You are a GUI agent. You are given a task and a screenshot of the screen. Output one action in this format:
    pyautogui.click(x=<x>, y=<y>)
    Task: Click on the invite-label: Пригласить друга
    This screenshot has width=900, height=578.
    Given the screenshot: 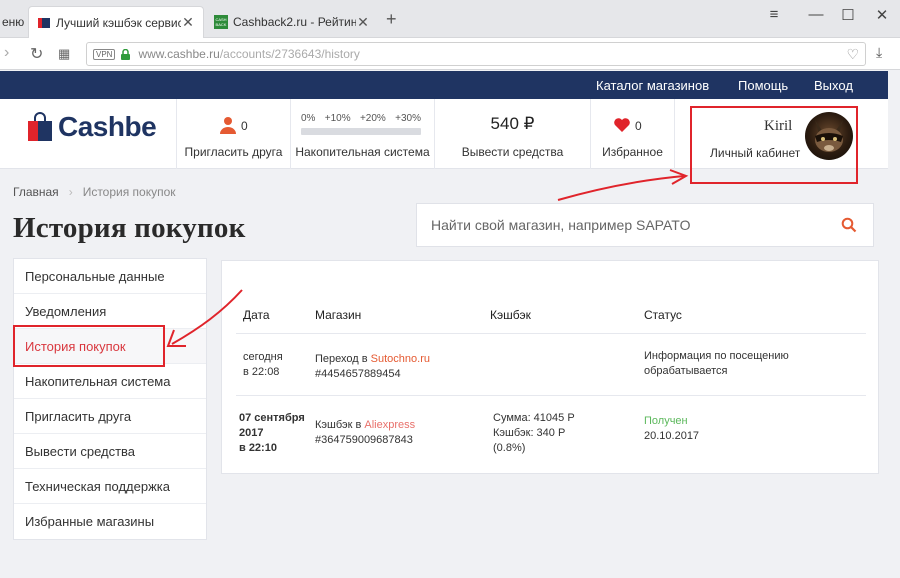 What is the action you would take?
    pyautogui.click(x=233, y=152)
    